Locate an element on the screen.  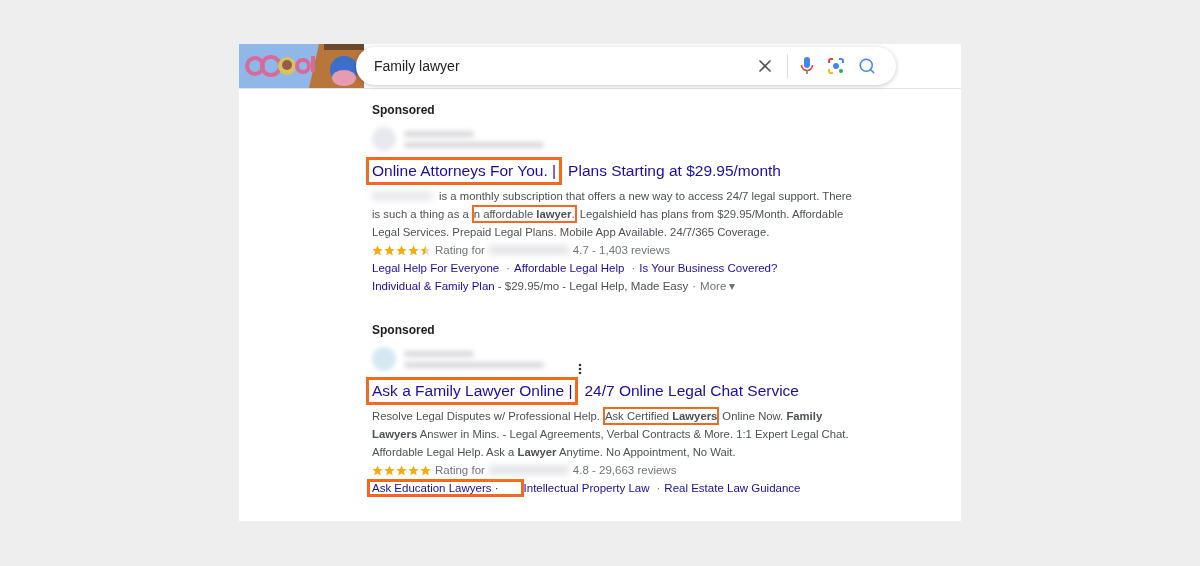
description-text: Online Now. Family is located at coordinates (772, 416).